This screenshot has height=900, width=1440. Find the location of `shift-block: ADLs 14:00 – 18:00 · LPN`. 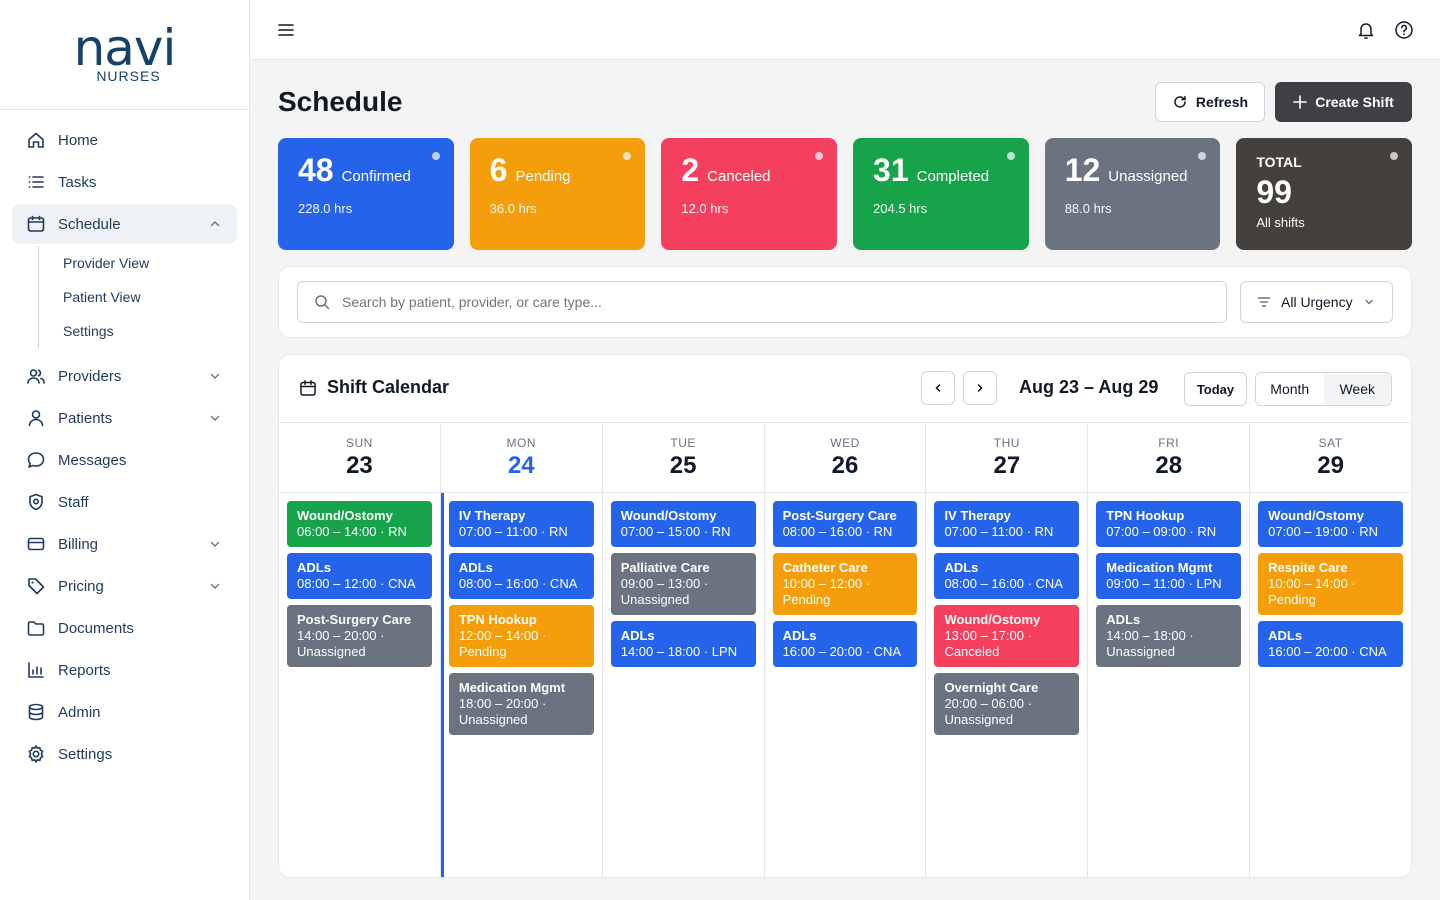

shift-block: ADLs 14:00 – 18:00 · LPN is located at coordinates (683, 644).